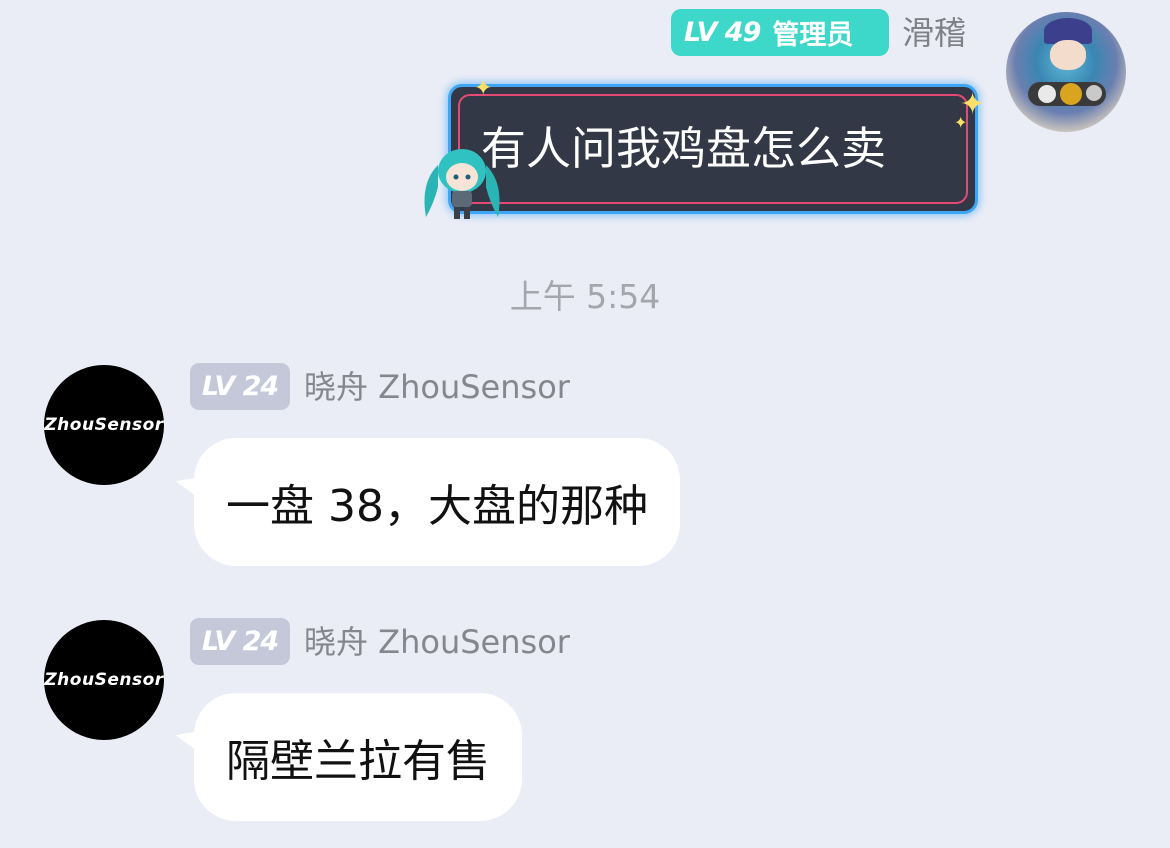  What do you see at coordinates (462, 184) in the screenshot?
I see `miku-chibi-sticker-icon` at bounding box center [462, 184].